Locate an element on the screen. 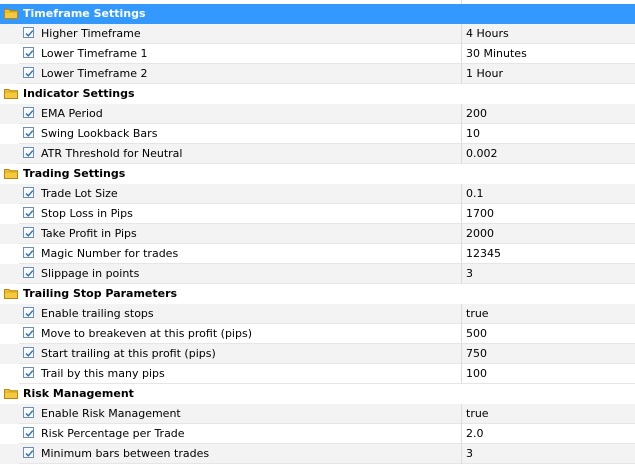 This screenshot has height=465, width=635. parameter-row: Enable trailing stops true is located at coordinates (317, 314).